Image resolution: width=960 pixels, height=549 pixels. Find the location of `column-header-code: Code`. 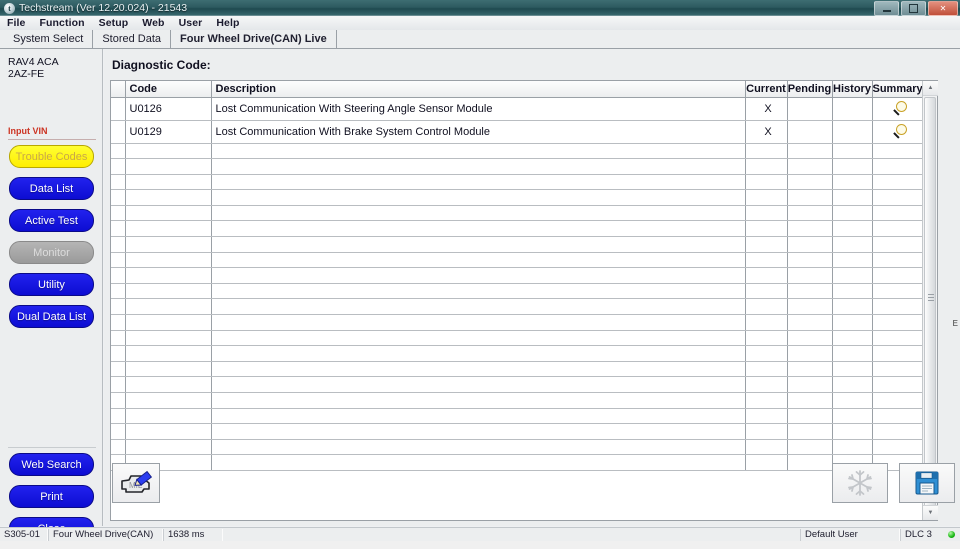

column-header-code: Code is located at coordinates (168, 89).